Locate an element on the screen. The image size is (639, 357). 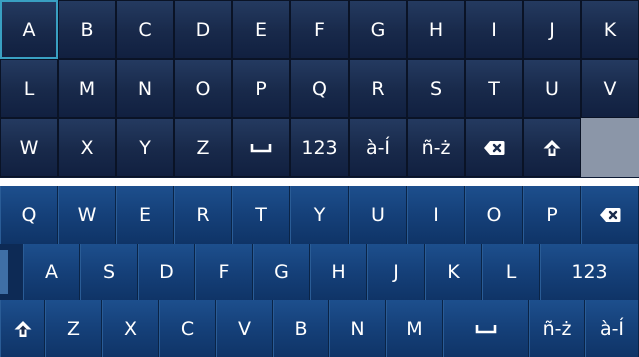
shift-icon is located at coordinates (23, 329).